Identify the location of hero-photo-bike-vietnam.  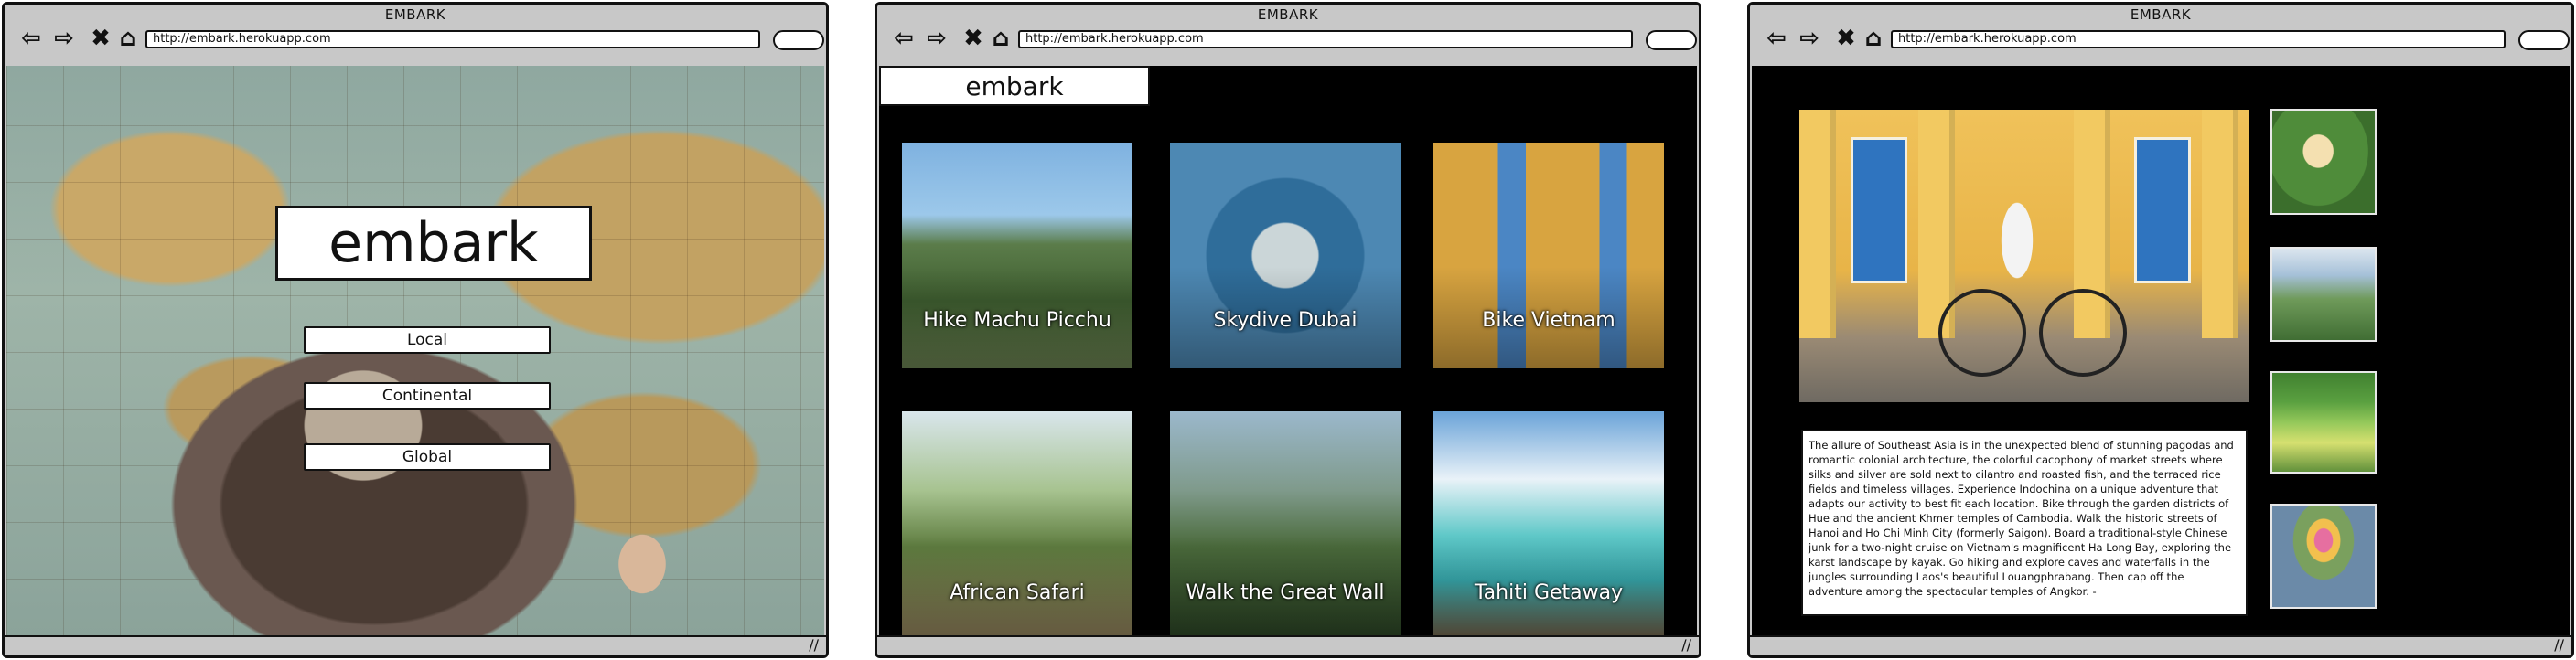
(2024, 256).